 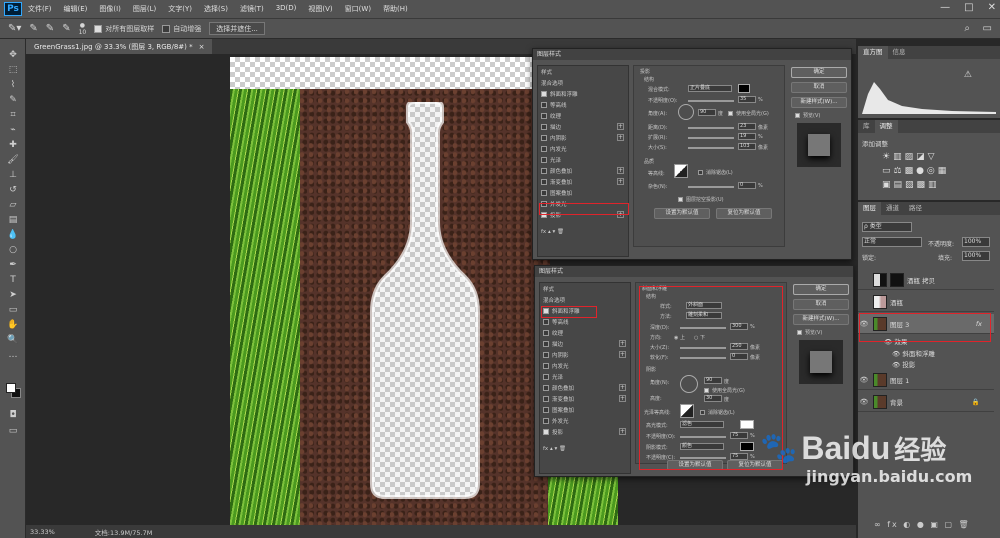 What do you see at coordinates (748, 113) in the screenshot?
I see `global-light-checkbox: 使用全局光(G)` at bounding box center [748, 113].